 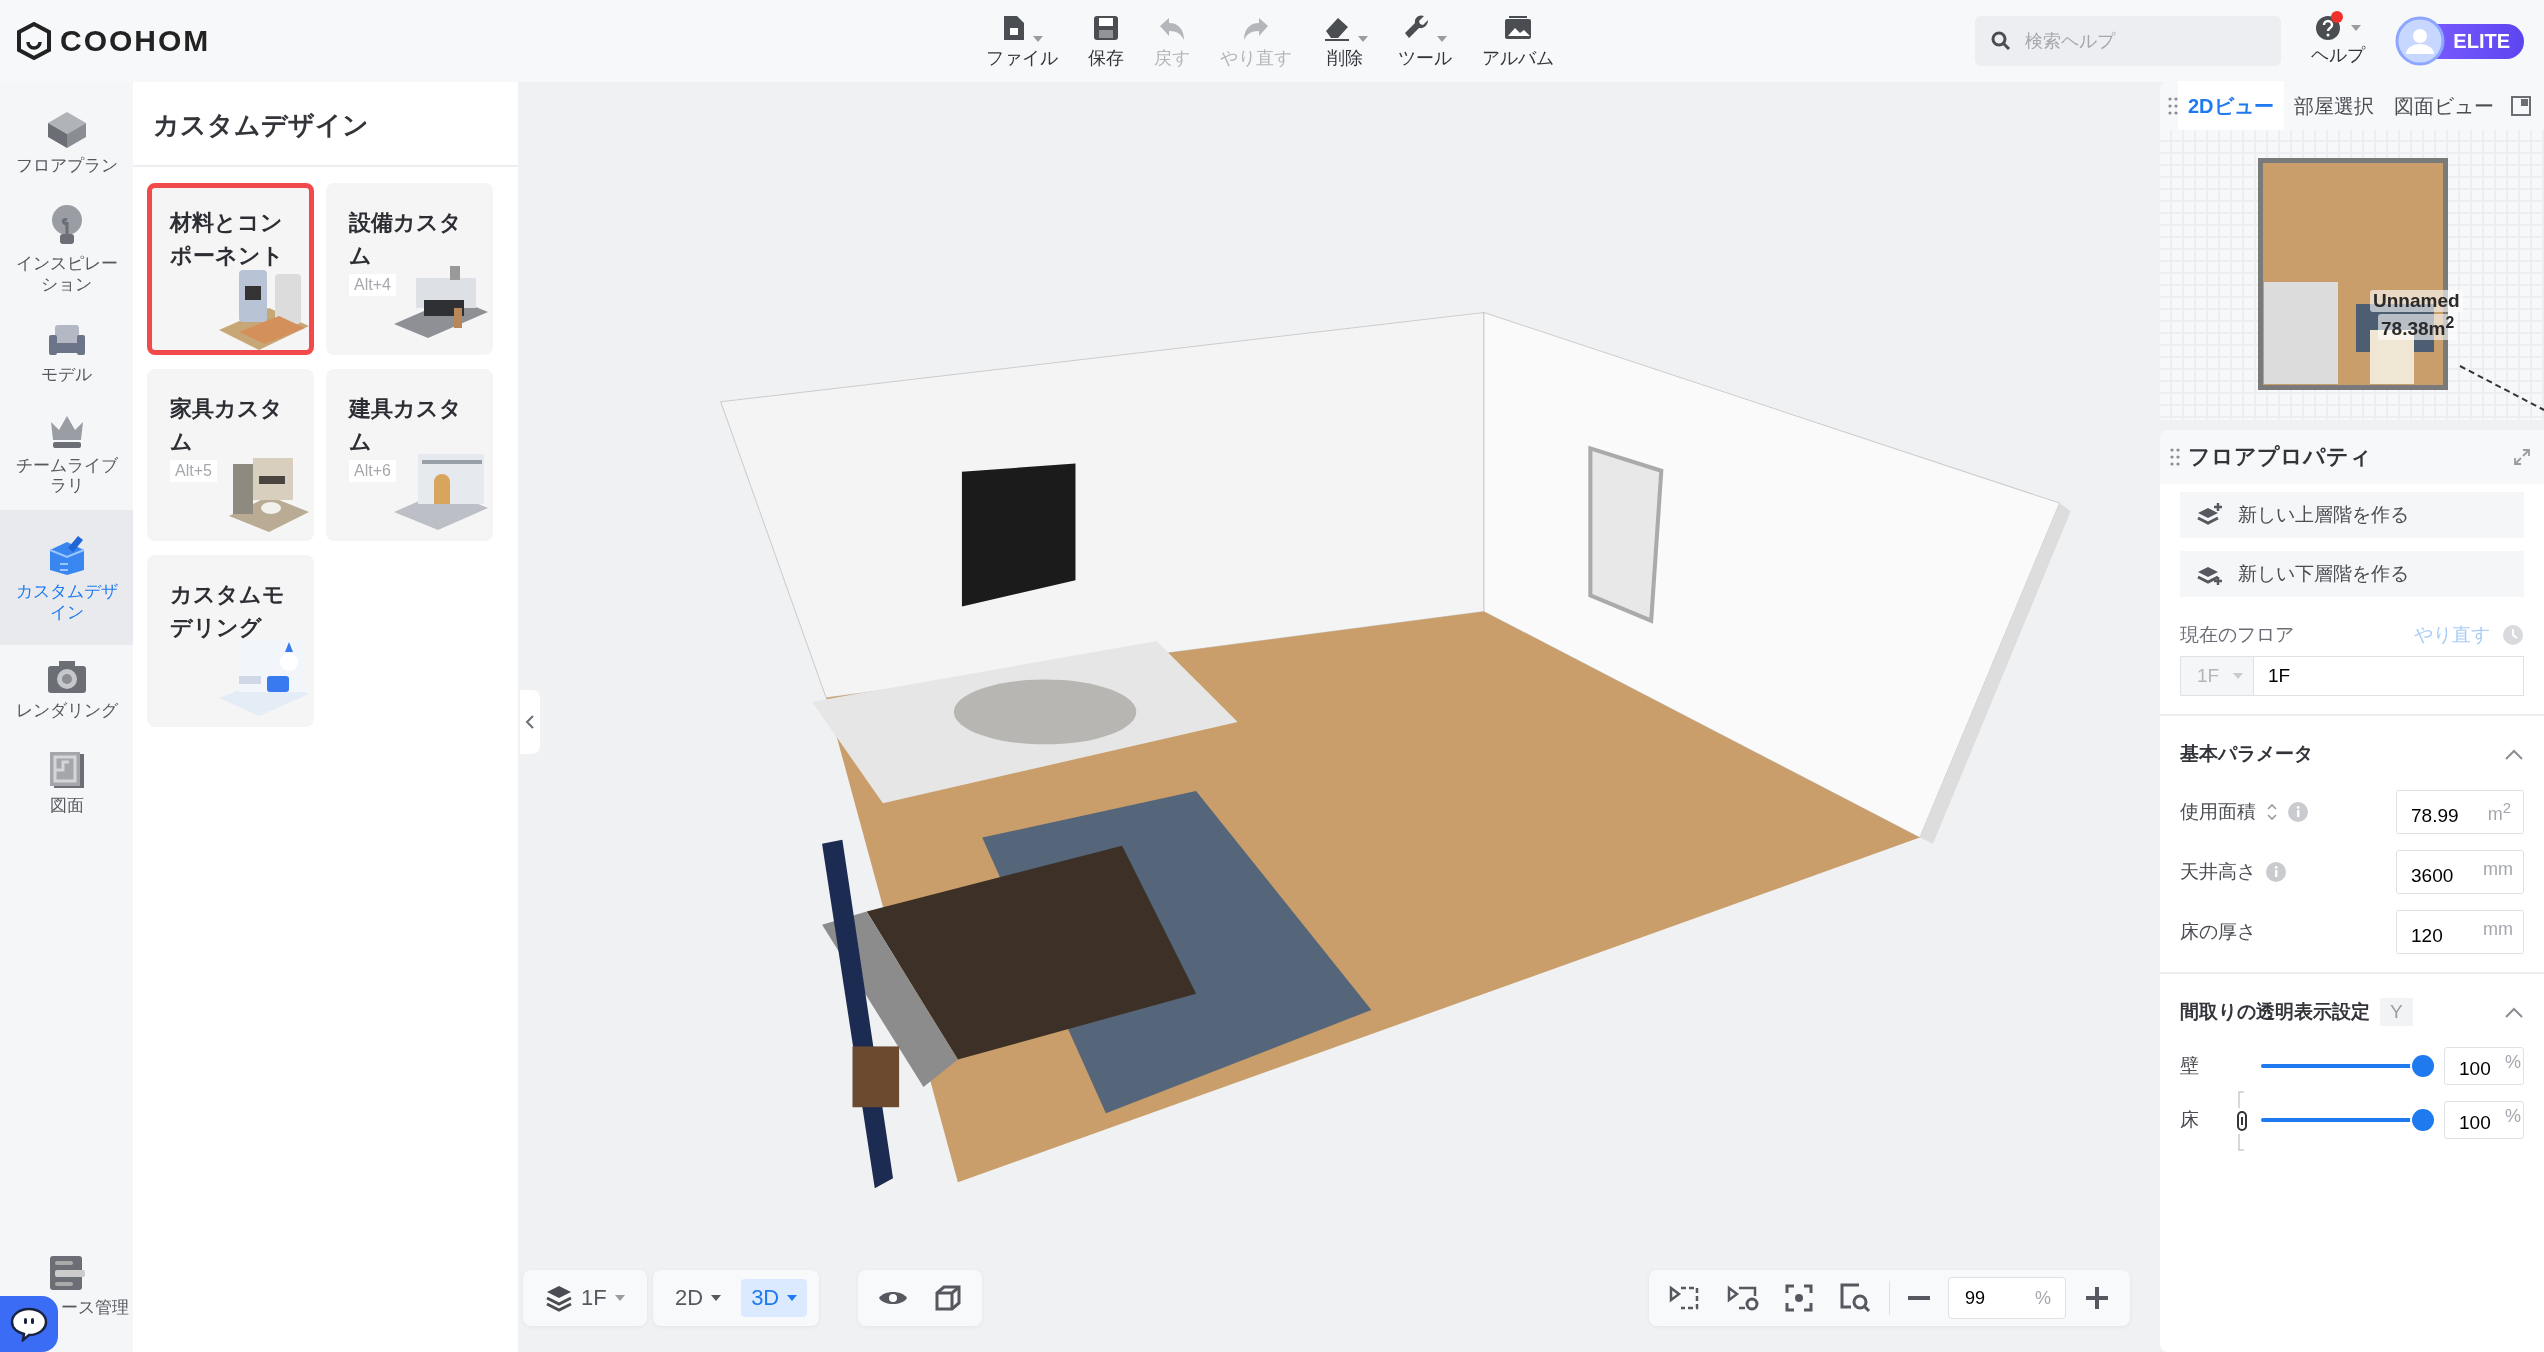 I want to click on sidebar-item: 図面, so click(x=66, y=782).